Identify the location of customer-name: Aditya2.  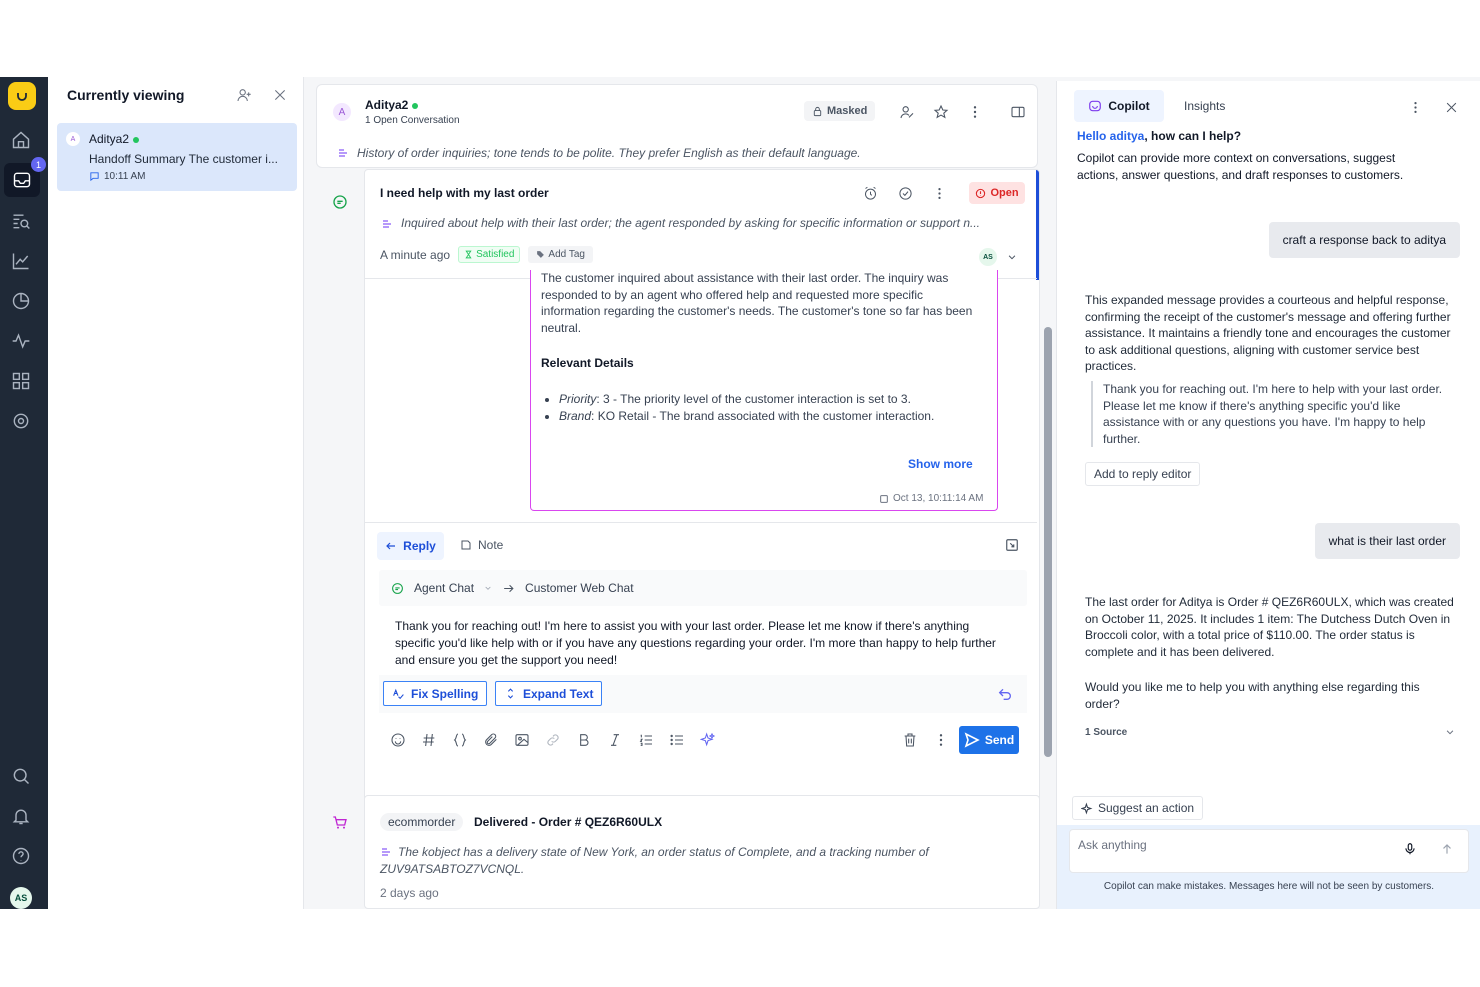
(392, 105).